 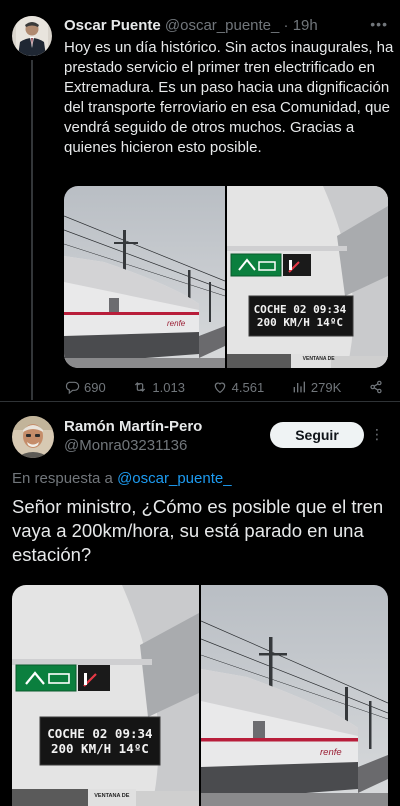 What do you see at coordinates (318, 359) in the screenshot?
I see `window-plate: VENTANA DE` at bounding box center [318, 359].